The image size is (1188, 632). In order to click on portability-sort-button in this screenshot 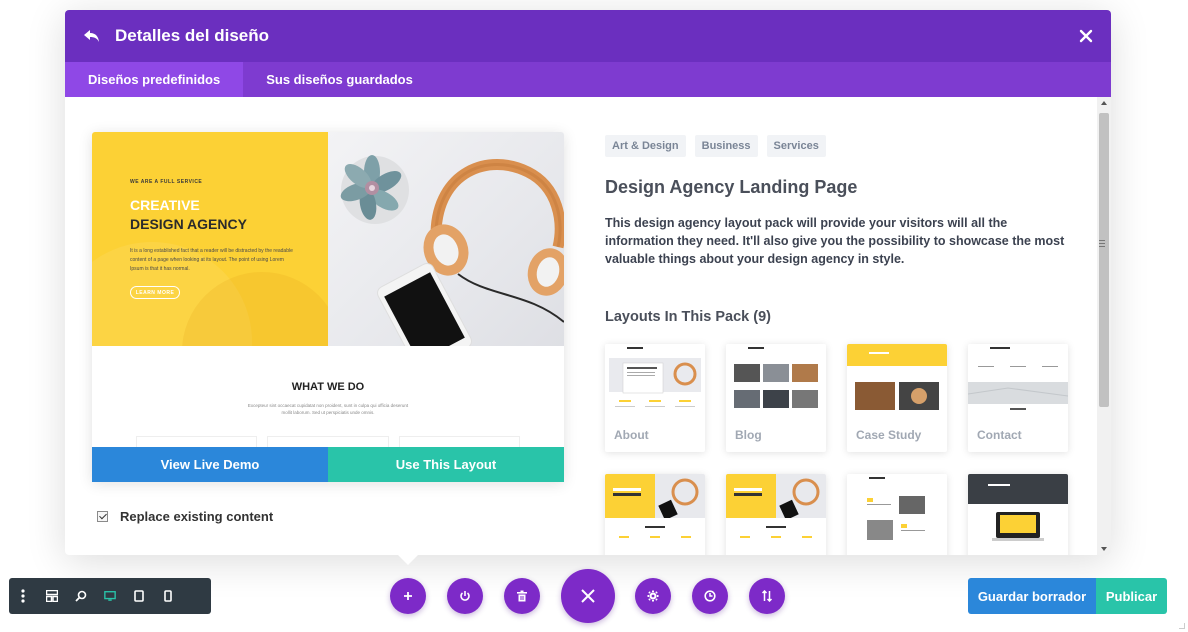, I will do `click(767, 596)`.